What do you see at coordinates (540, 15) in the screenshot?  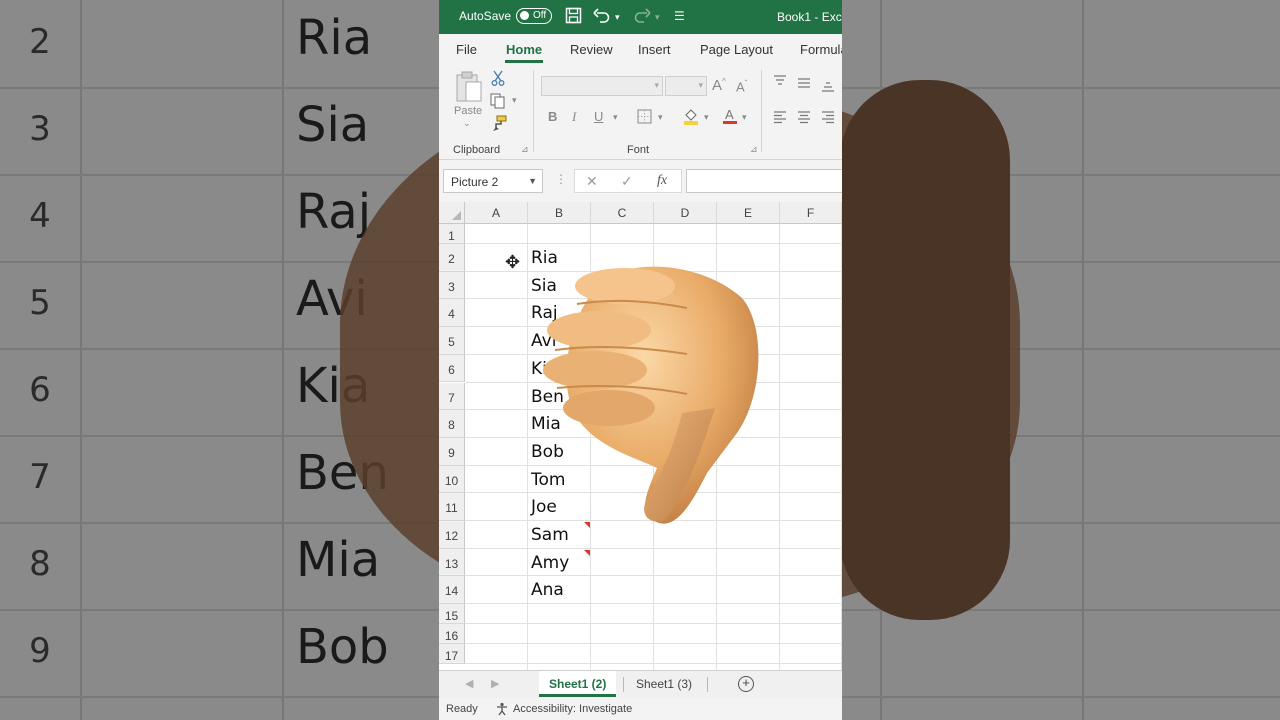 I see `autosave-state: Off` at bounding box center [540, 15].